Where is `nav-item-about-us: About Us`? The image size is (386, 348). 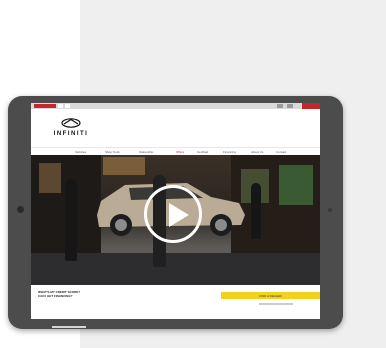
nav-item-about-us: About Us is located at coordinates (257, 152).